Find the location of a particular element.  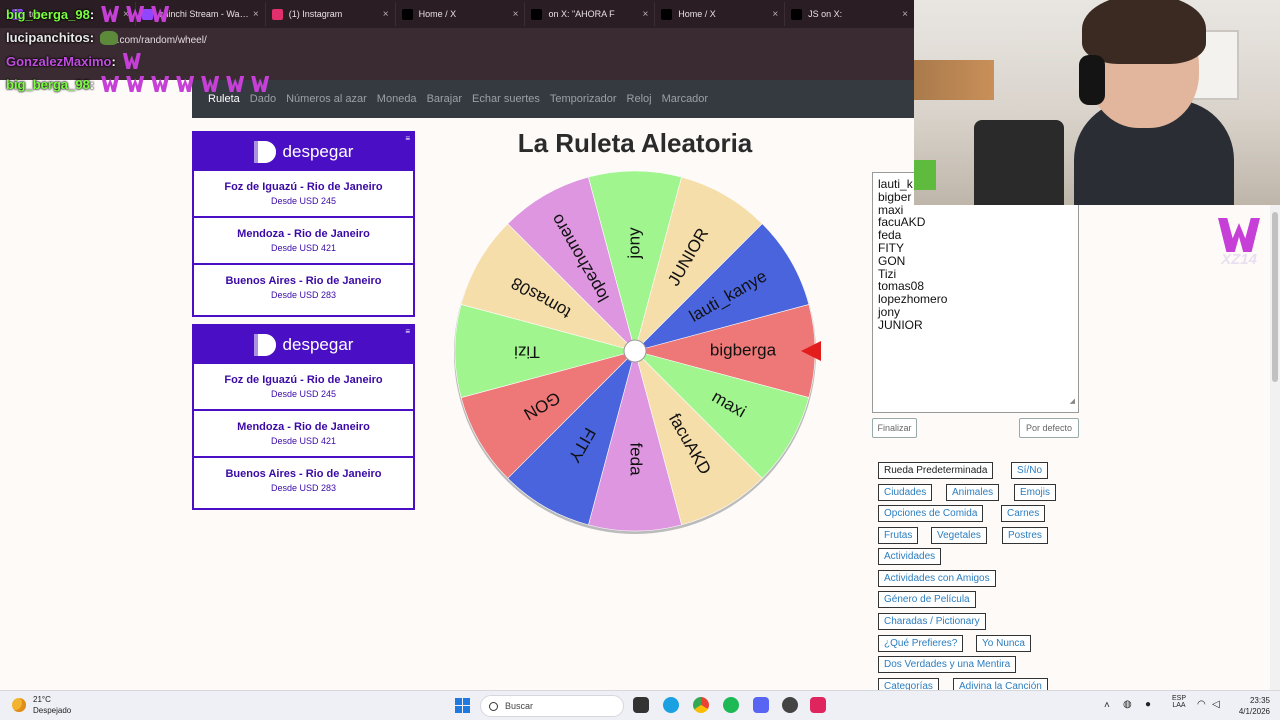

language-indicator: ESP LAA is located at coordinates (1179, 702).